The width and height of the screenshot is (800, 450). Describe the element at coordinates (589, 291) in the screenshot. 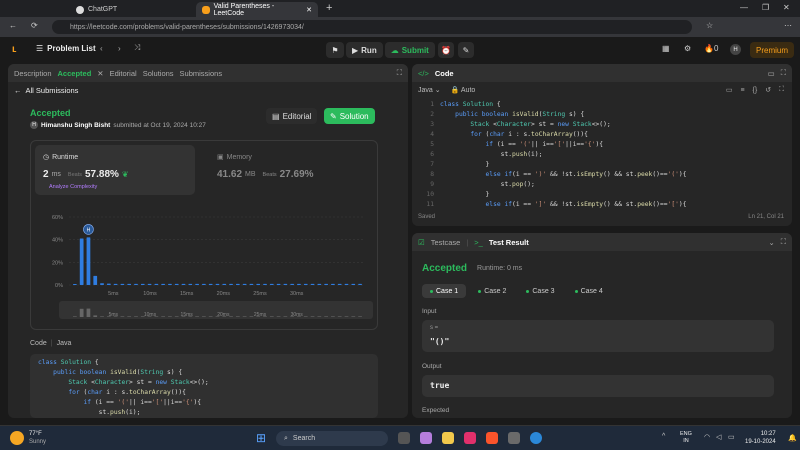

I see `case-4-tab: Case 4` at that location.